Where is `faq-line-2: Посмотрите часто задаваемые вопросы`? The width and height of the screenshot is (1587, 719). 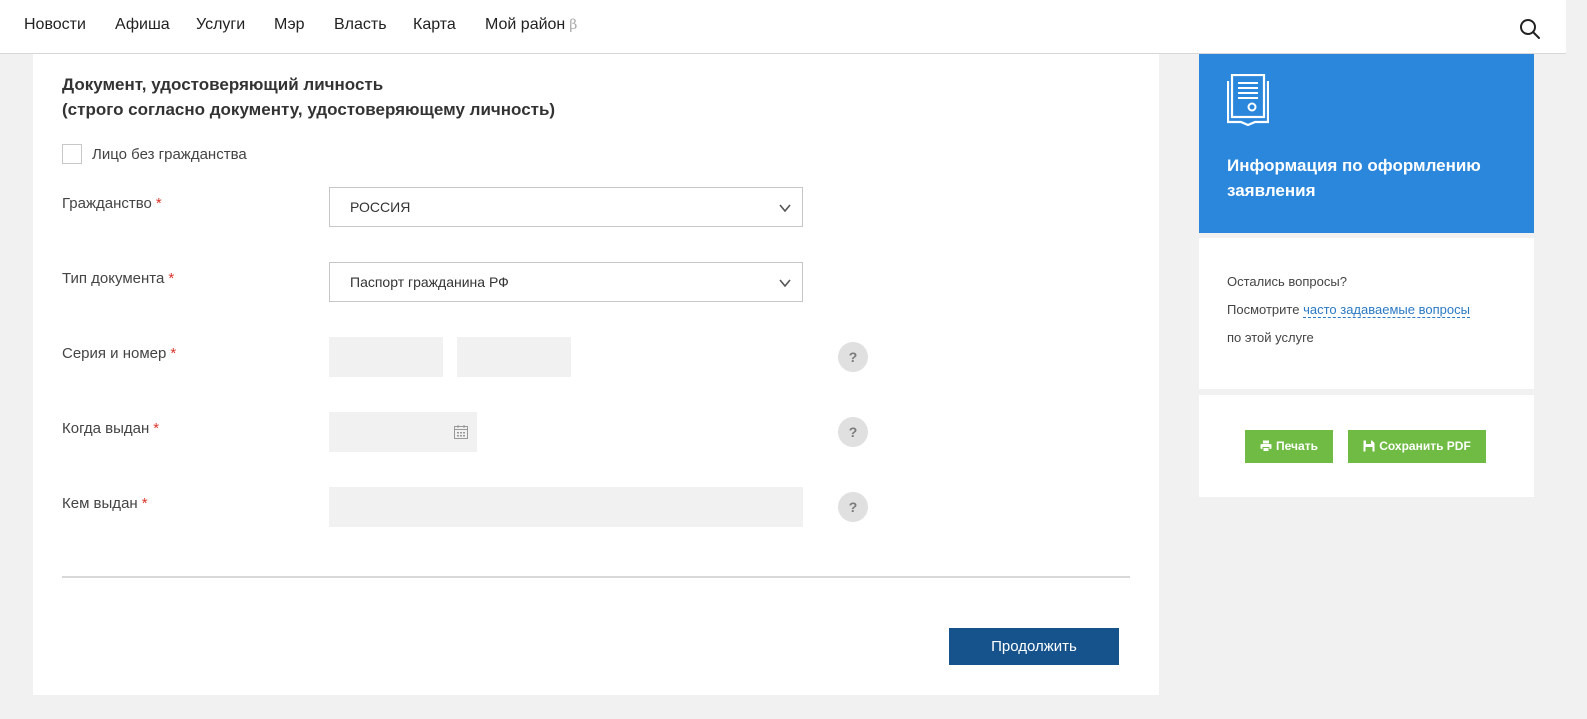
faq-line-2: Посмотрите часто задаваемые вопросы is located at coordinates (1348, 310).